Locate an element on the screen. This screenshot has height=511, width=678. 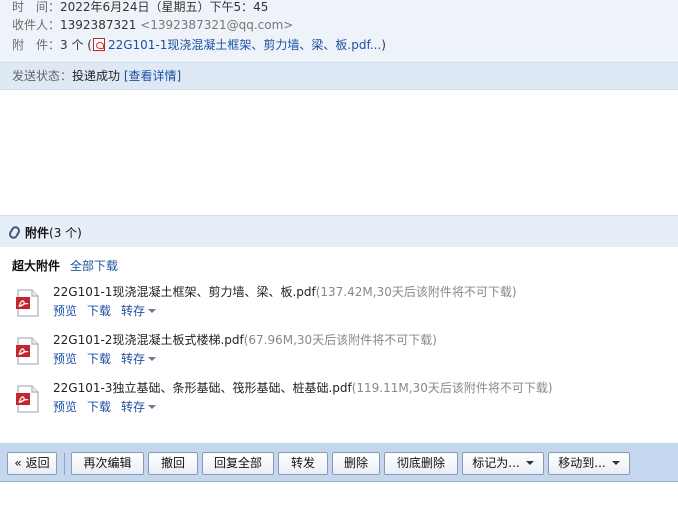
attachments-title: 附件 is located at coordinates (37, 233).